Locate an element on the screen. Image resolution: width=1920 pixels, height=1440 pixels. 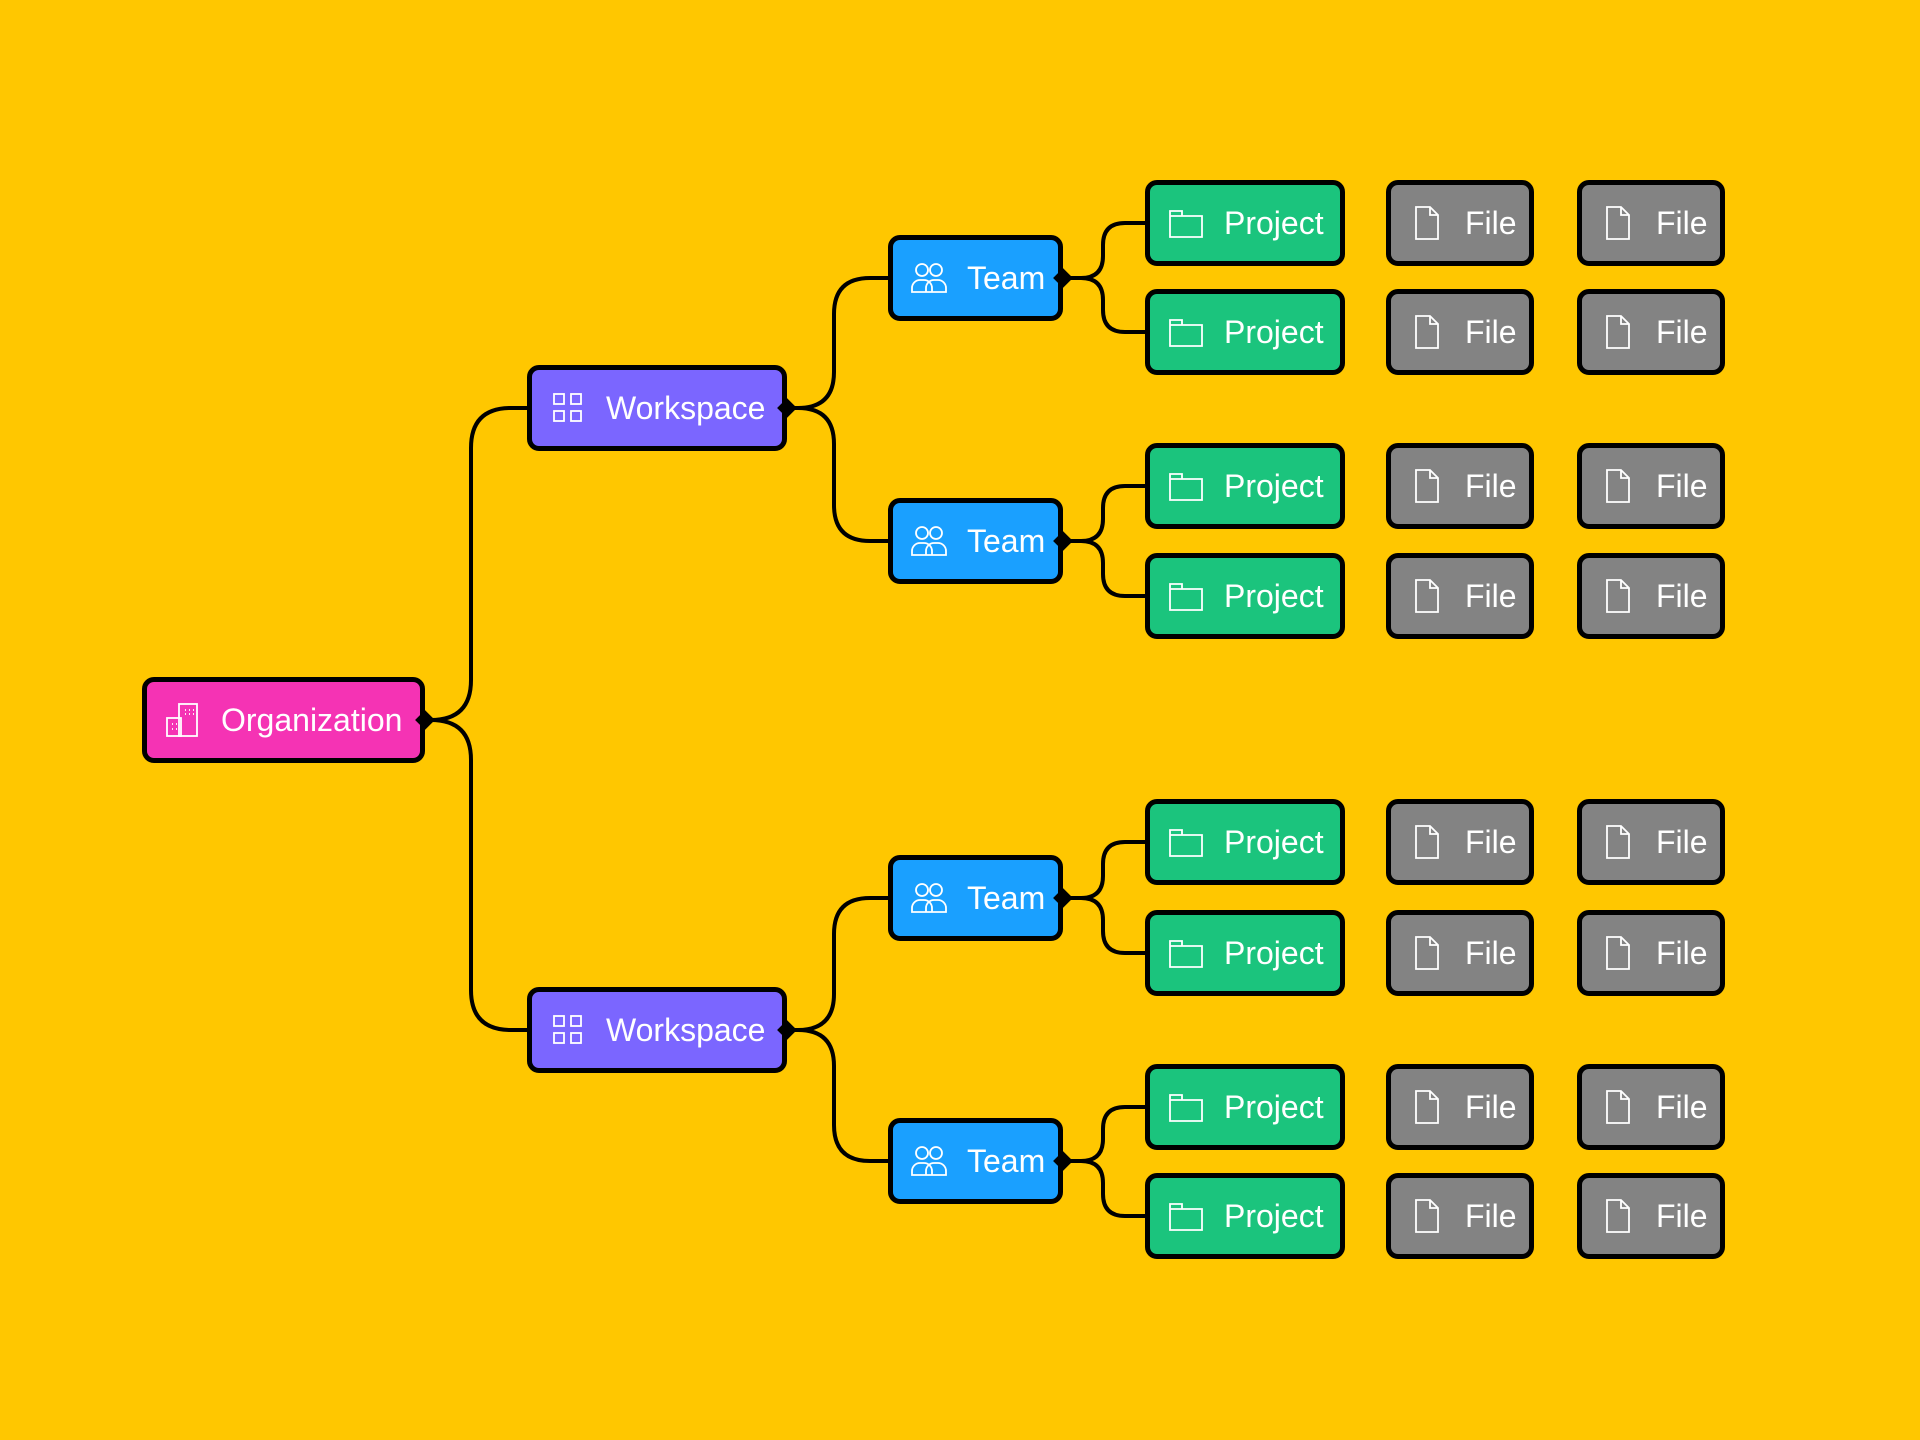
organization-node: Organization is located at coordinates (283, 720).